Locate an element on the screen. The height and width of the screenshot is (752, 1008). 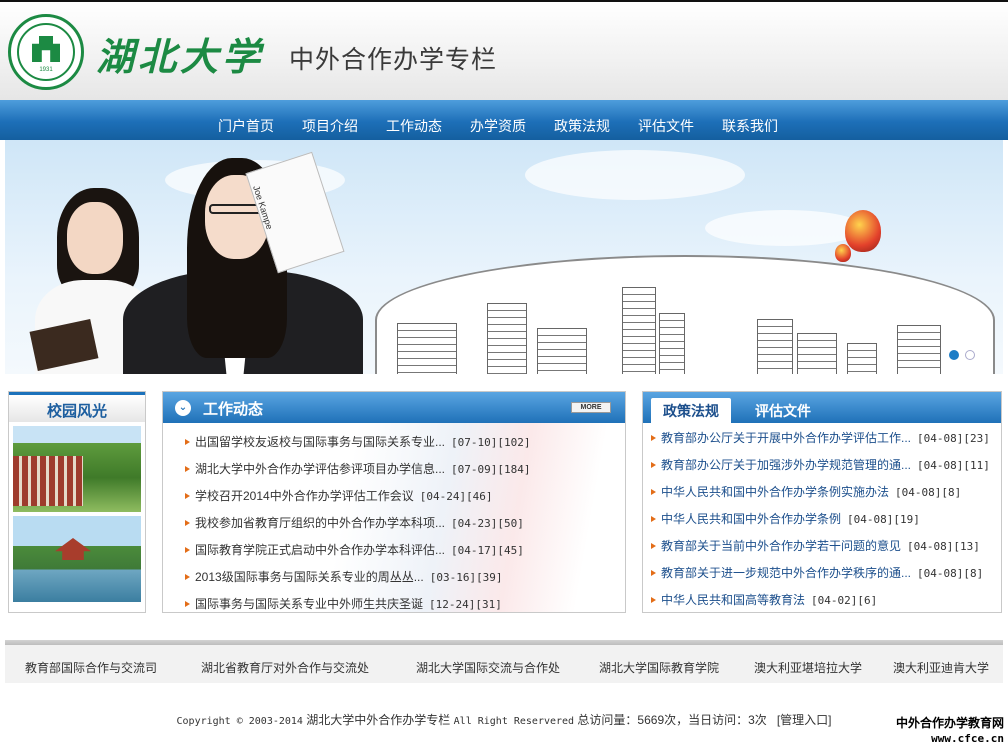
list-item: 国际事务与国际关系专业中外师生共庆圣诞 [12-24][31] is located at coordinates (400, 604).